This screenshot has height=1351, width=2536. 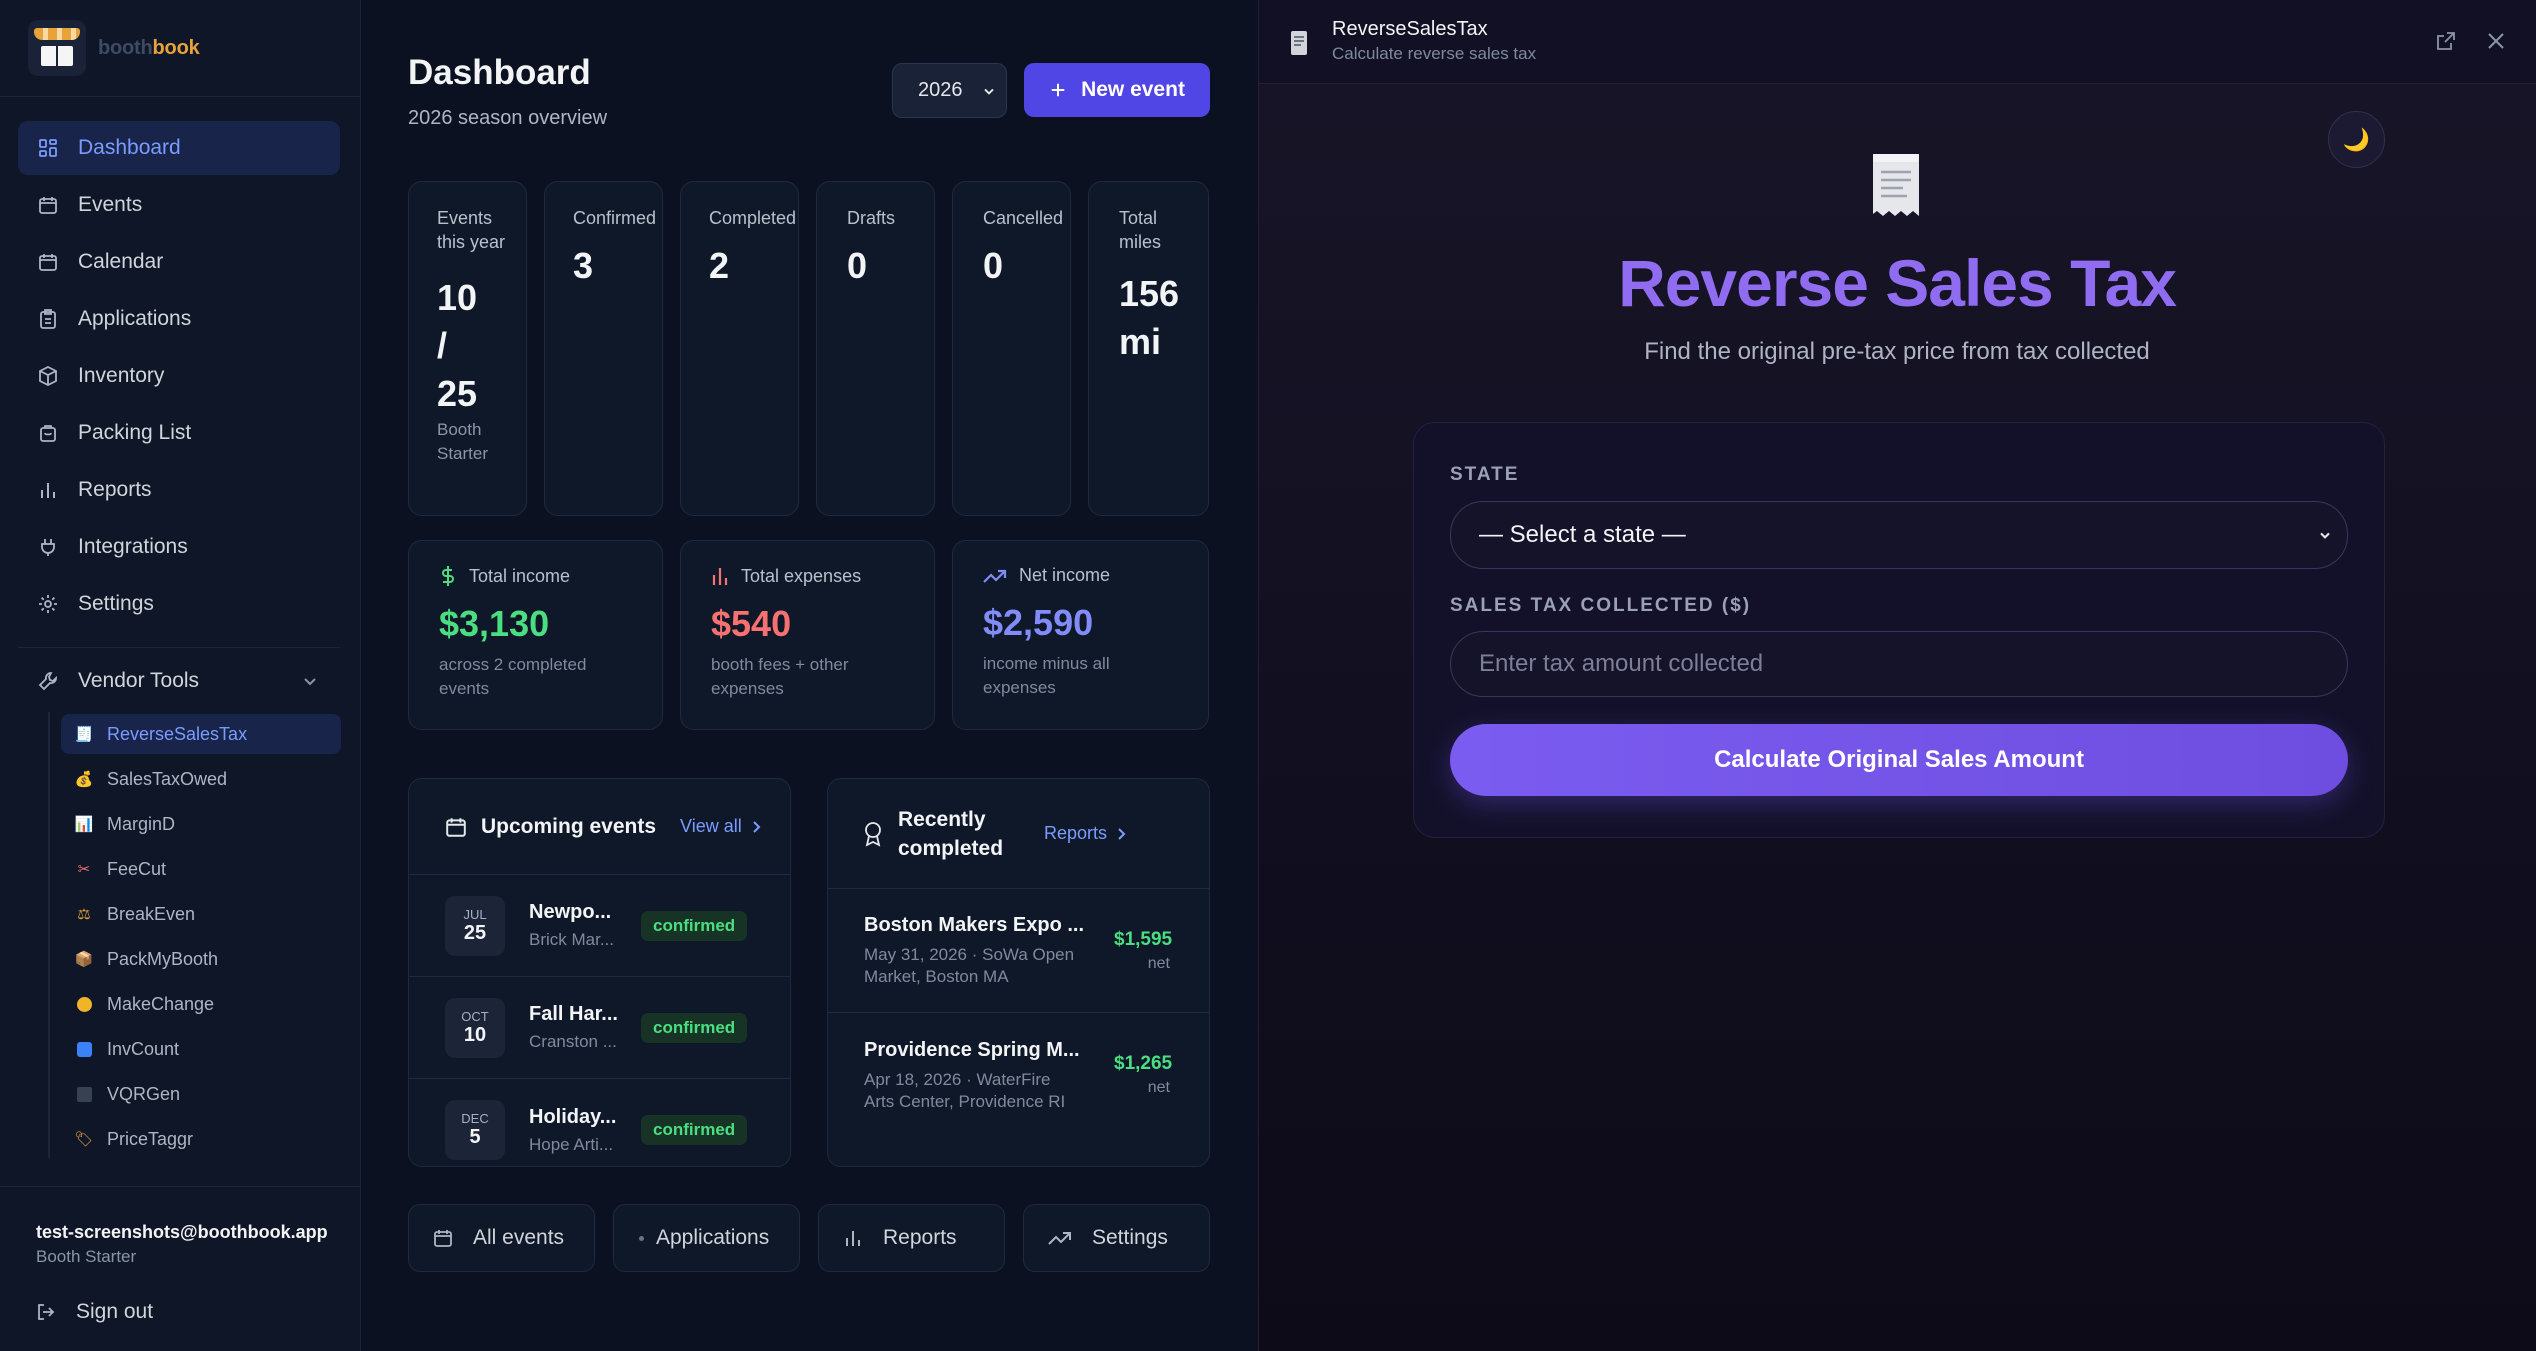 I want to click on tax-label: SALES TAX COLLECTED ($), so click(x=1601, y=605).